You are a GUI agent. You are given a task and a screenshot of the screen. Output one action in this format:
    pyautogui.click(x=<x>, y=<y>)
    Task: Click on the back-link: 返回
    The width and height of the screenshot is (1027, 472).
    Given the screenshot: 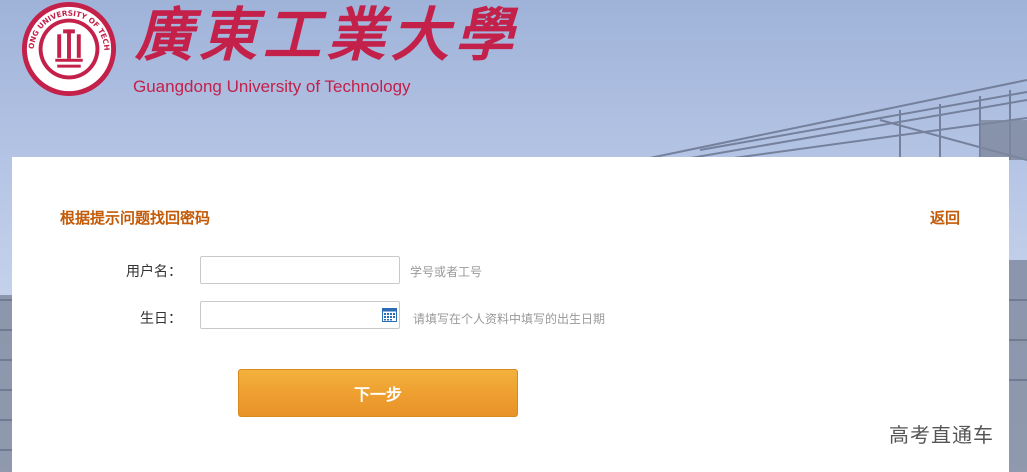 What is the action you would take?
    pyautogui.click(x=945, y=217)
    